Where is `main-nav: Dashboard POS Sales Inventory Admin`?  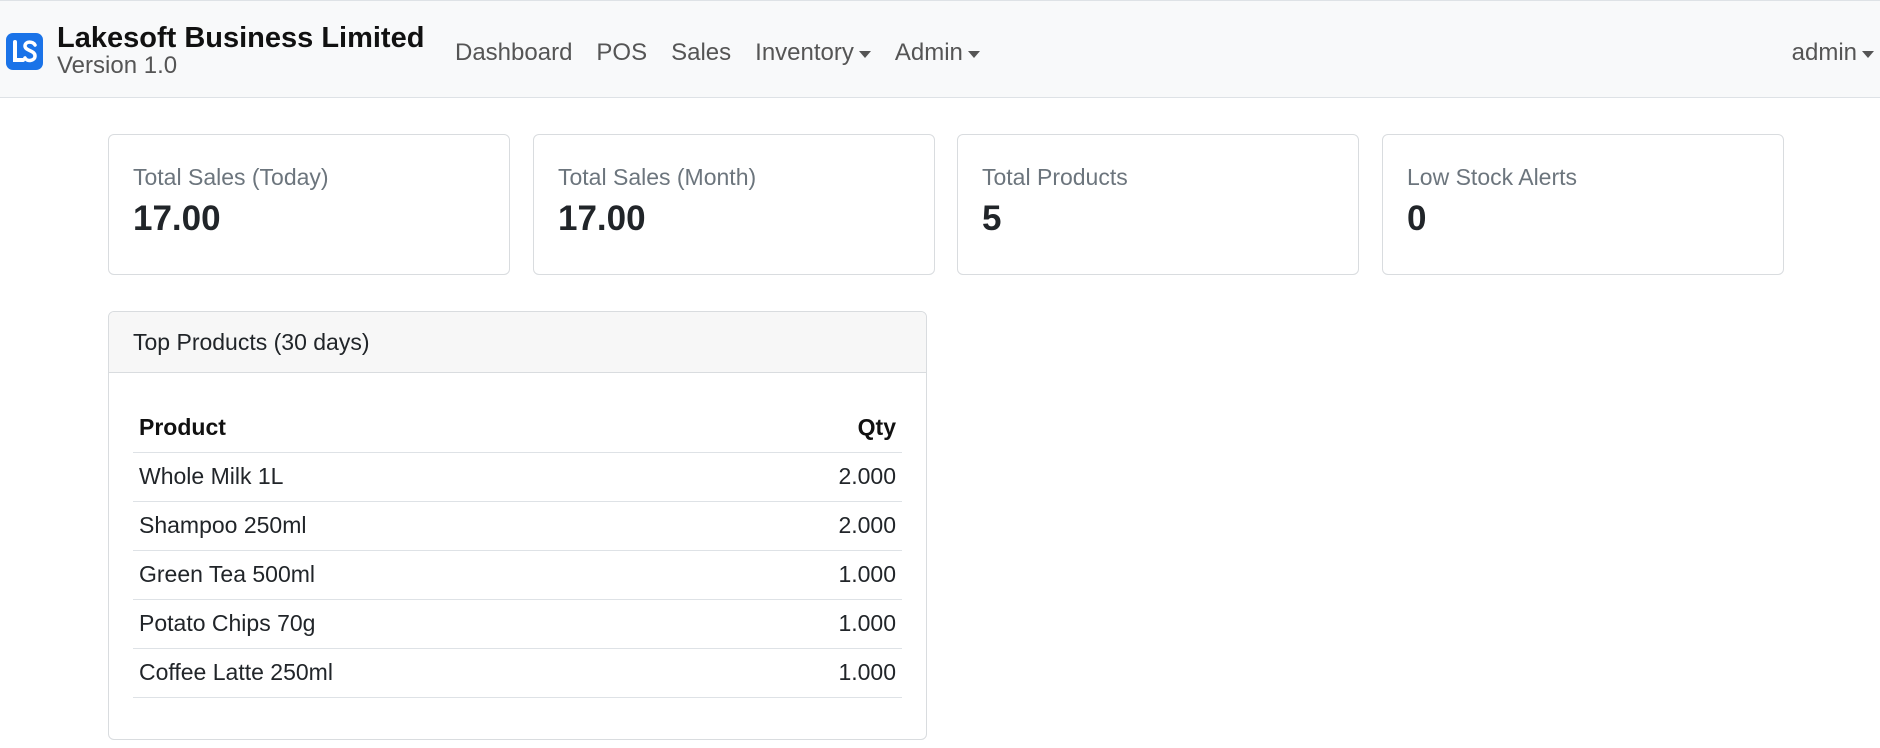
main-nav: Dashboard POS Sales Inventory Admin is located at coordinates (717, 53).